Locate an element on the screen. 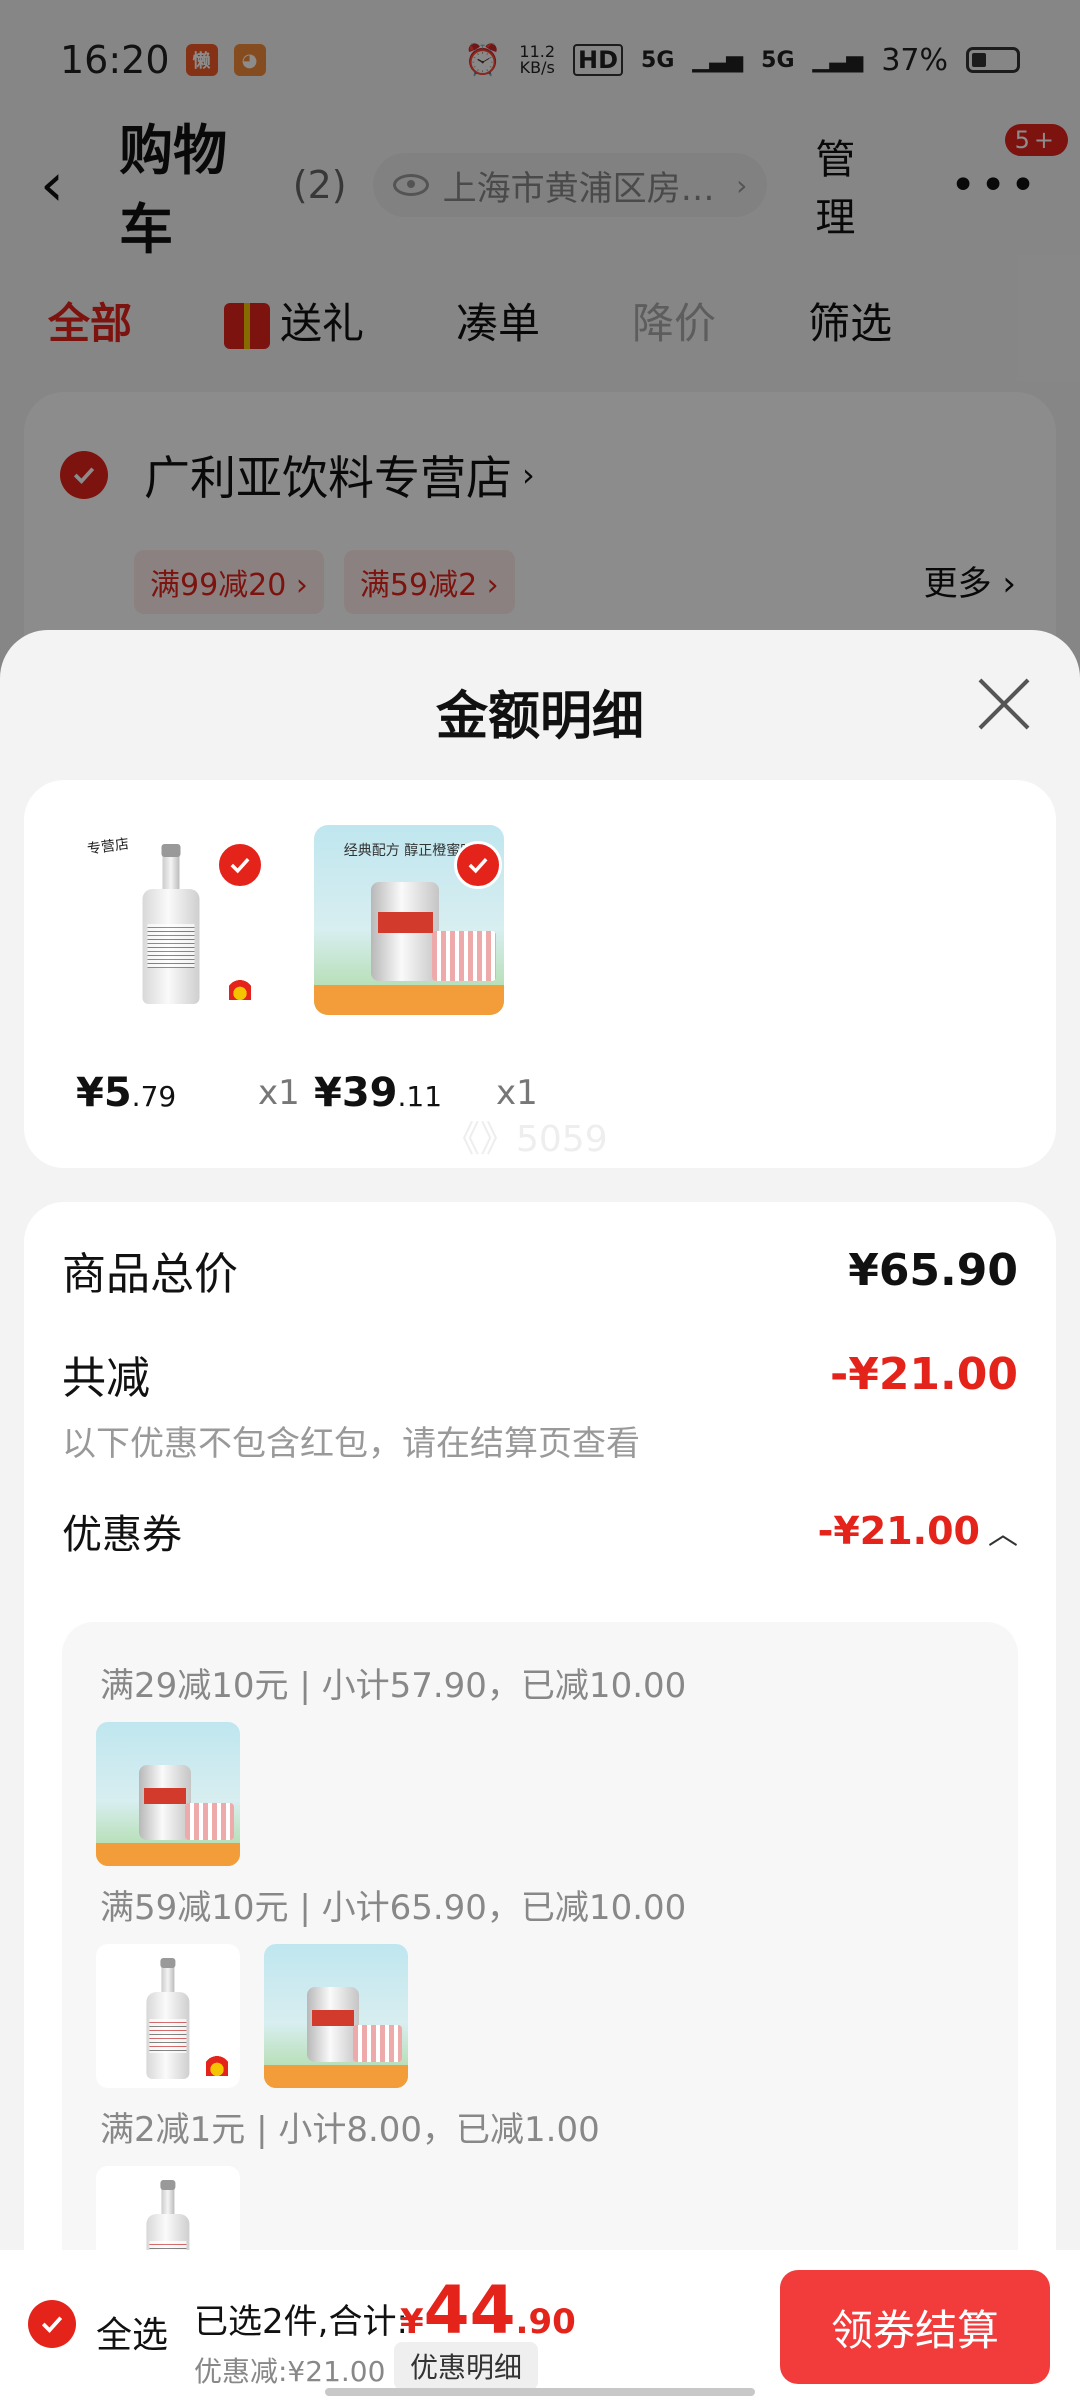 The image size is (1080, 2400). coupon-label: 优惠券 is located at coordinates (122, 1535).